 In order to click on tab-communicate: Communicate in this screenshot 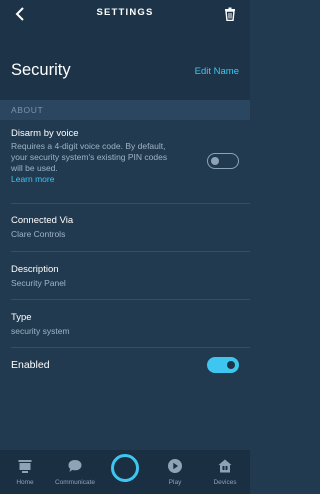, I will do `click(75, 471)`.